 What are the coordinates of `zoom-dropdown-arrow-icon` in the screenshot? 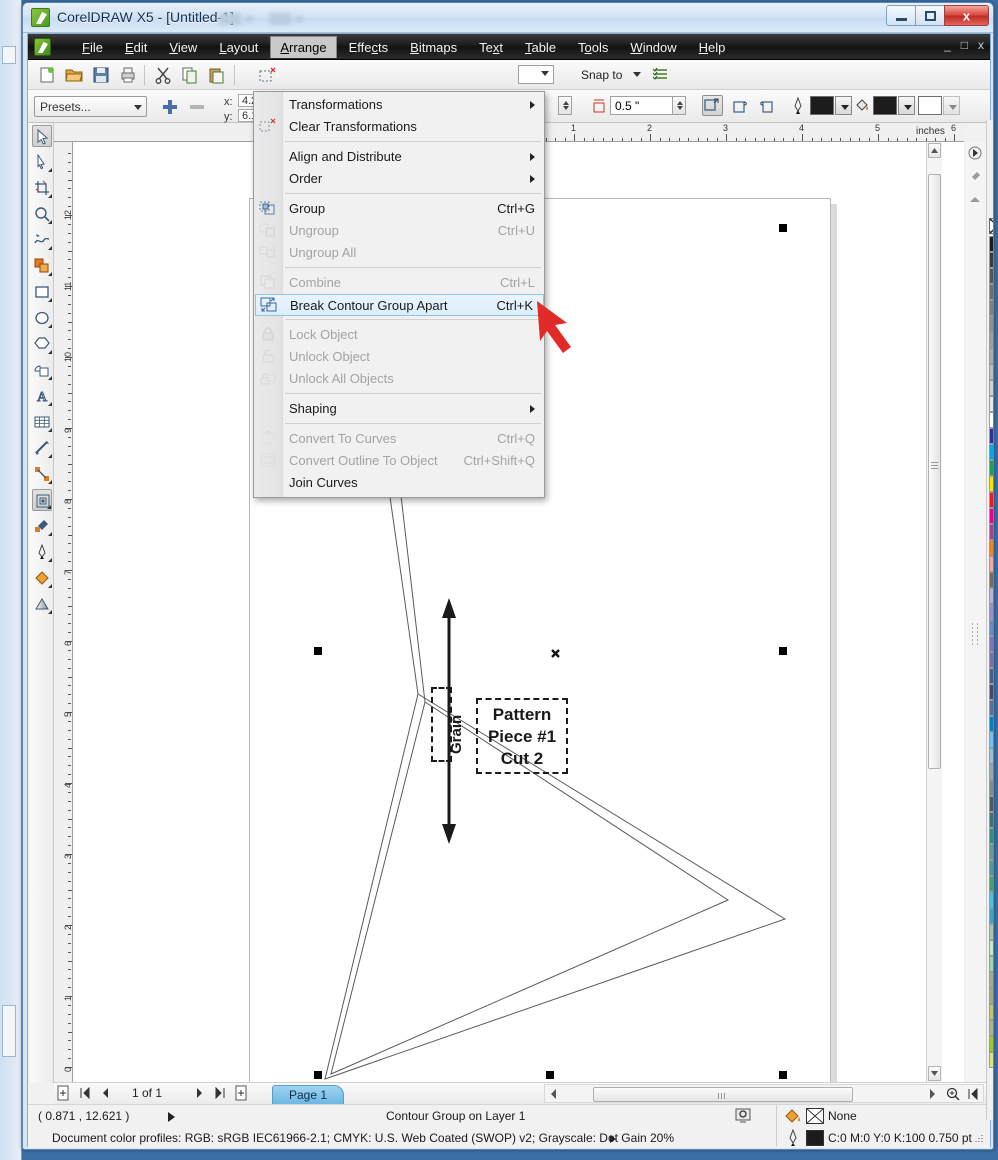 It's located at (545, 73).